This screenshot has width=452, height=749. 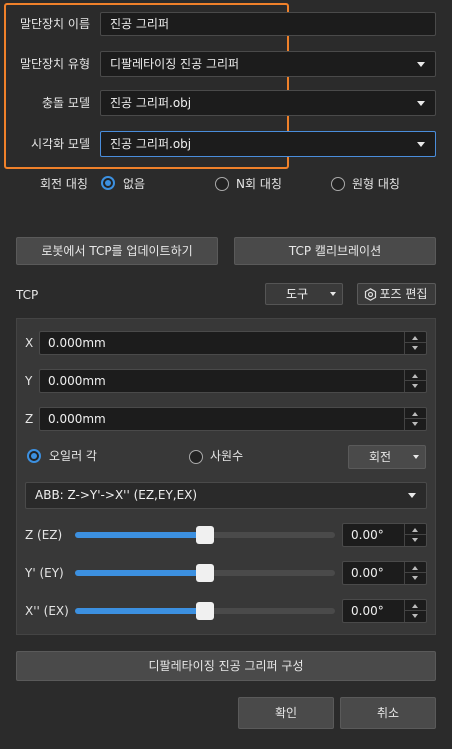 What do you see at coordinates (64, 184) in the screenshot?
I see `rotation-symmetry-label: 회전 대칭` at bounding box center [64, 184].